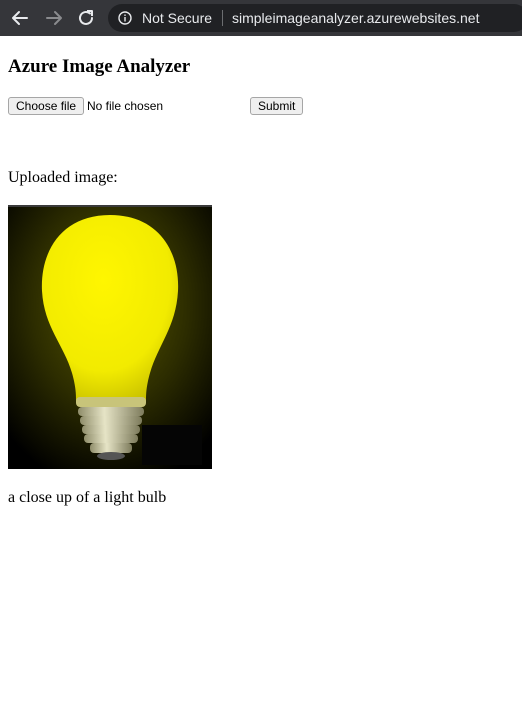 Image resolution: width=522 pixels, height=704 pixels. I want to click on info-icon, so click(125, 18).